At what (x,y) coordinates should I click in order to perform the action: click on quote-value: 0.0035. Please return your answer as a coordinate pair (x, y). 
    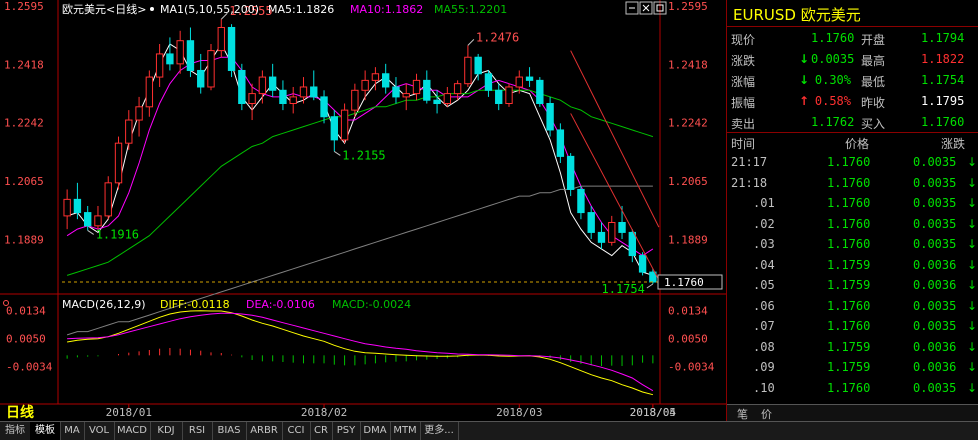
    Looking at the image, I should click on (833, 59).